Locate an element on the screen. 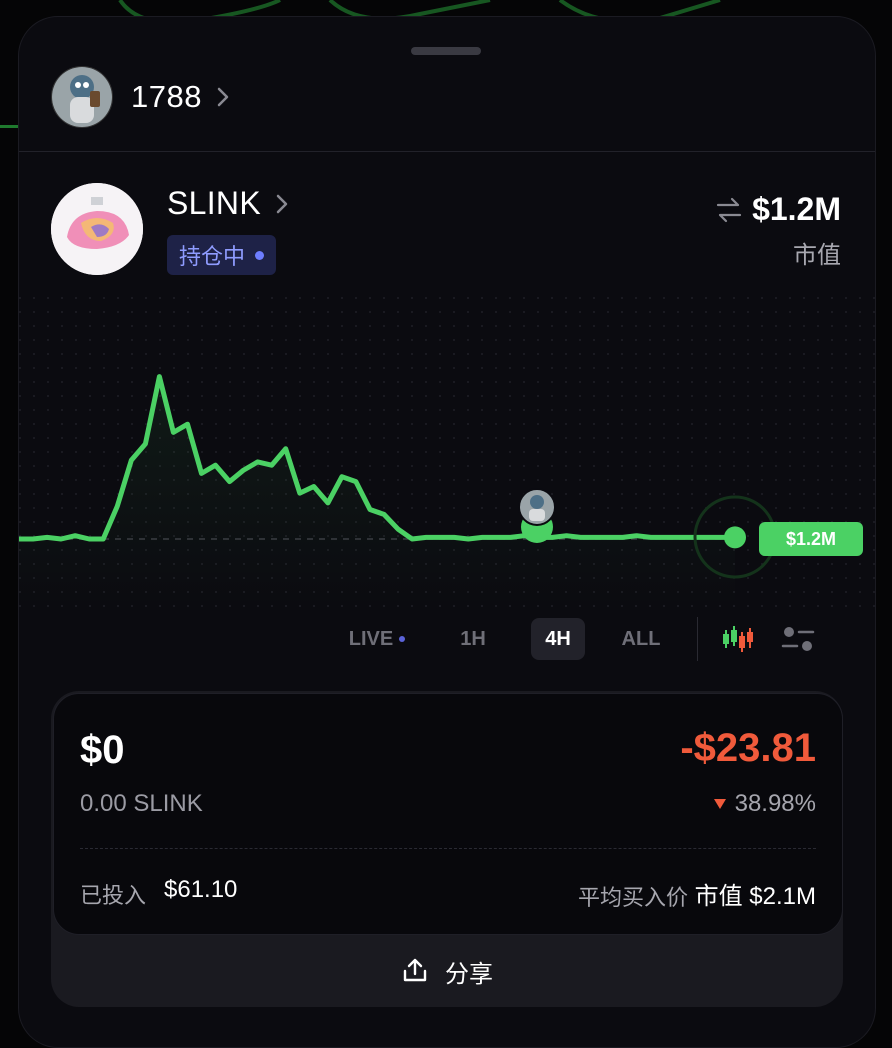 The width and height of the screenshot is (892, 1048). user-name: 1788 is located at coordinates (166, 96).